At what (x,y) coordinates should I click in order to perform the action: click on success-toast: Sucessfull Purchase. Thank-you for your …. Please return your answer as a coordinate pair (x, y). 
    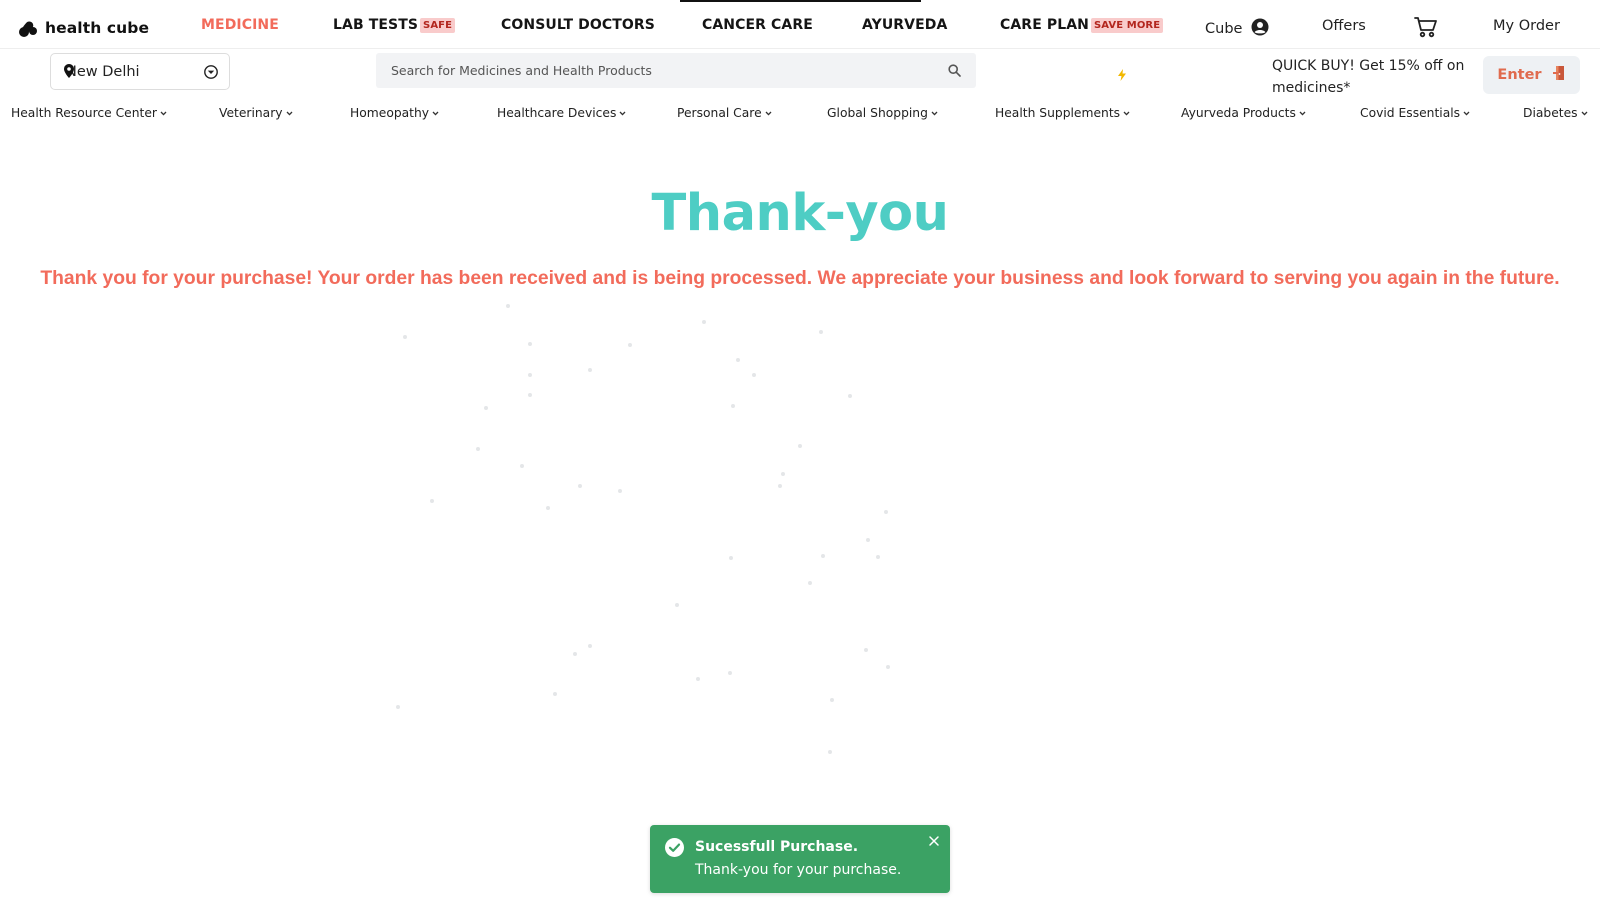
    Looking at the image, I should click on (800, 859).